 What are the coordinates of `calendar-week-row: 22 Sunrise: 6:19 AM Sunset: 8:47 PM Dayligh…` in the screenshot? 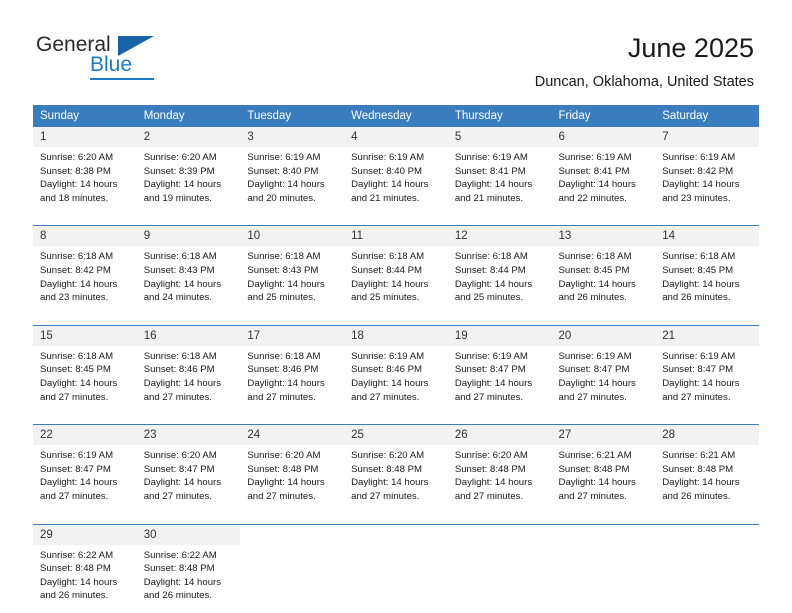 It's located at (396, 469).